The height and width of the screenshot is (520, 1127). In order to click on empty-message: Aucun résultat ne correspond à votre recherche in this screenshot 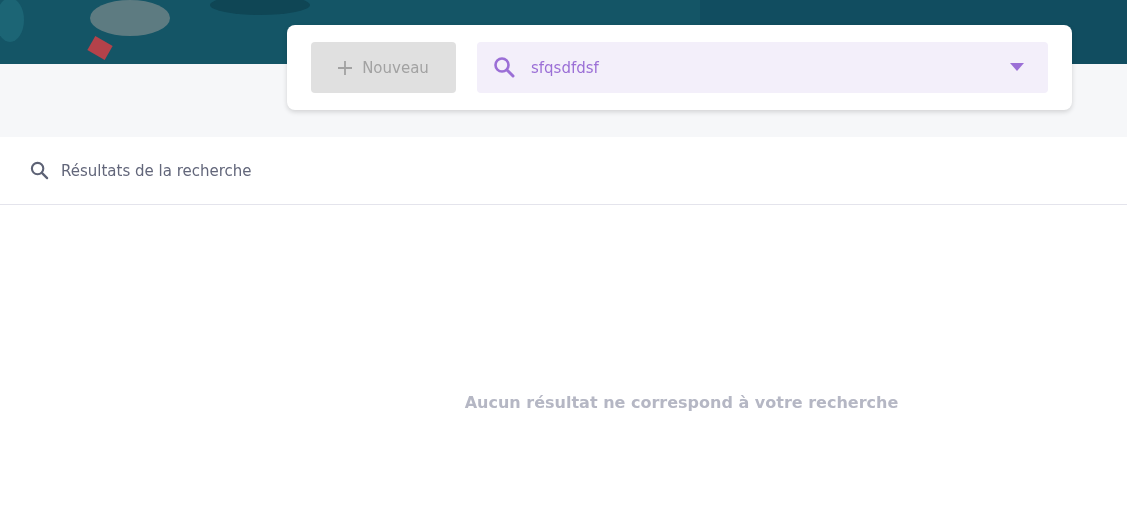, I will do `click(681, 402)`.